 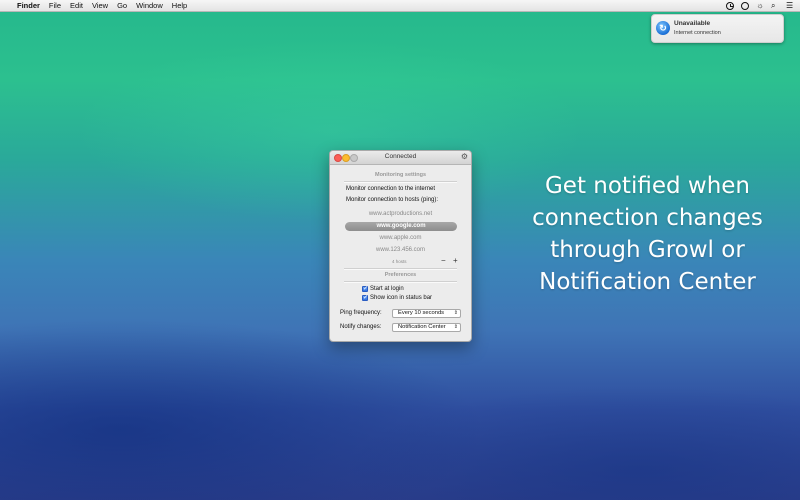 I want to click on growl-icon: ↻, so click(x=663, y=28).